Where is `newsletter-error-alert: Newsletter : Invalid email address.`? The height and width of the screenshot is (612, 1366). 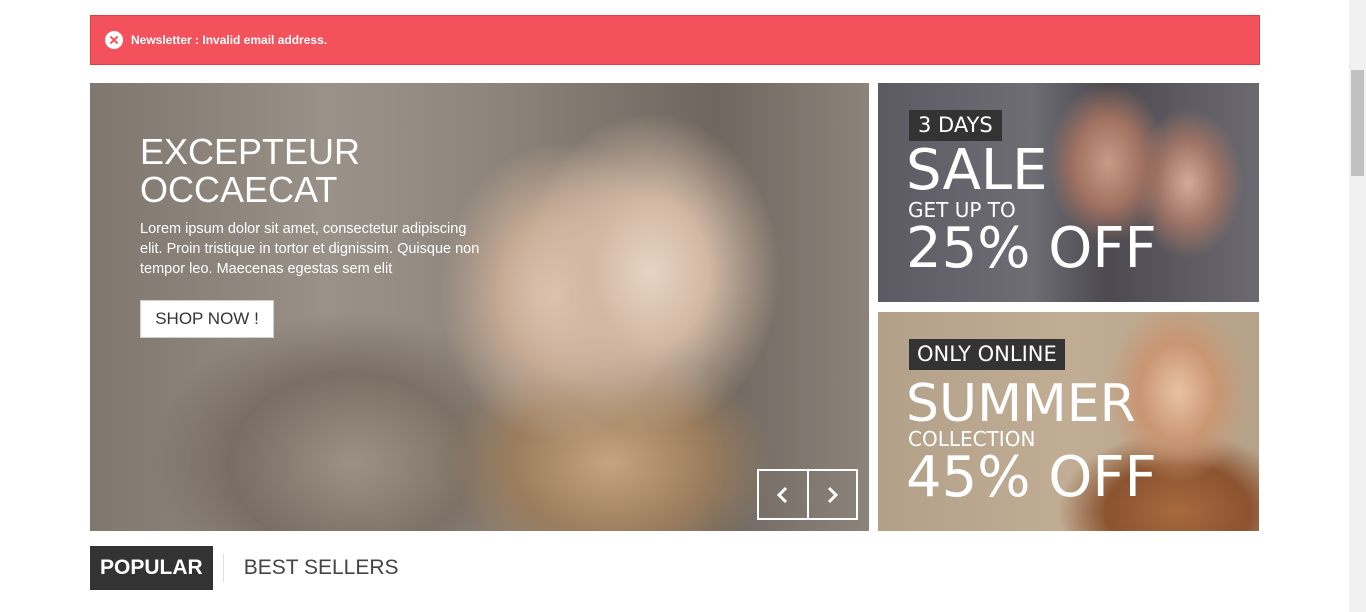
newsletter-error-alert: Newsletter : Invalid email address. is located at coordinates (675, 40).